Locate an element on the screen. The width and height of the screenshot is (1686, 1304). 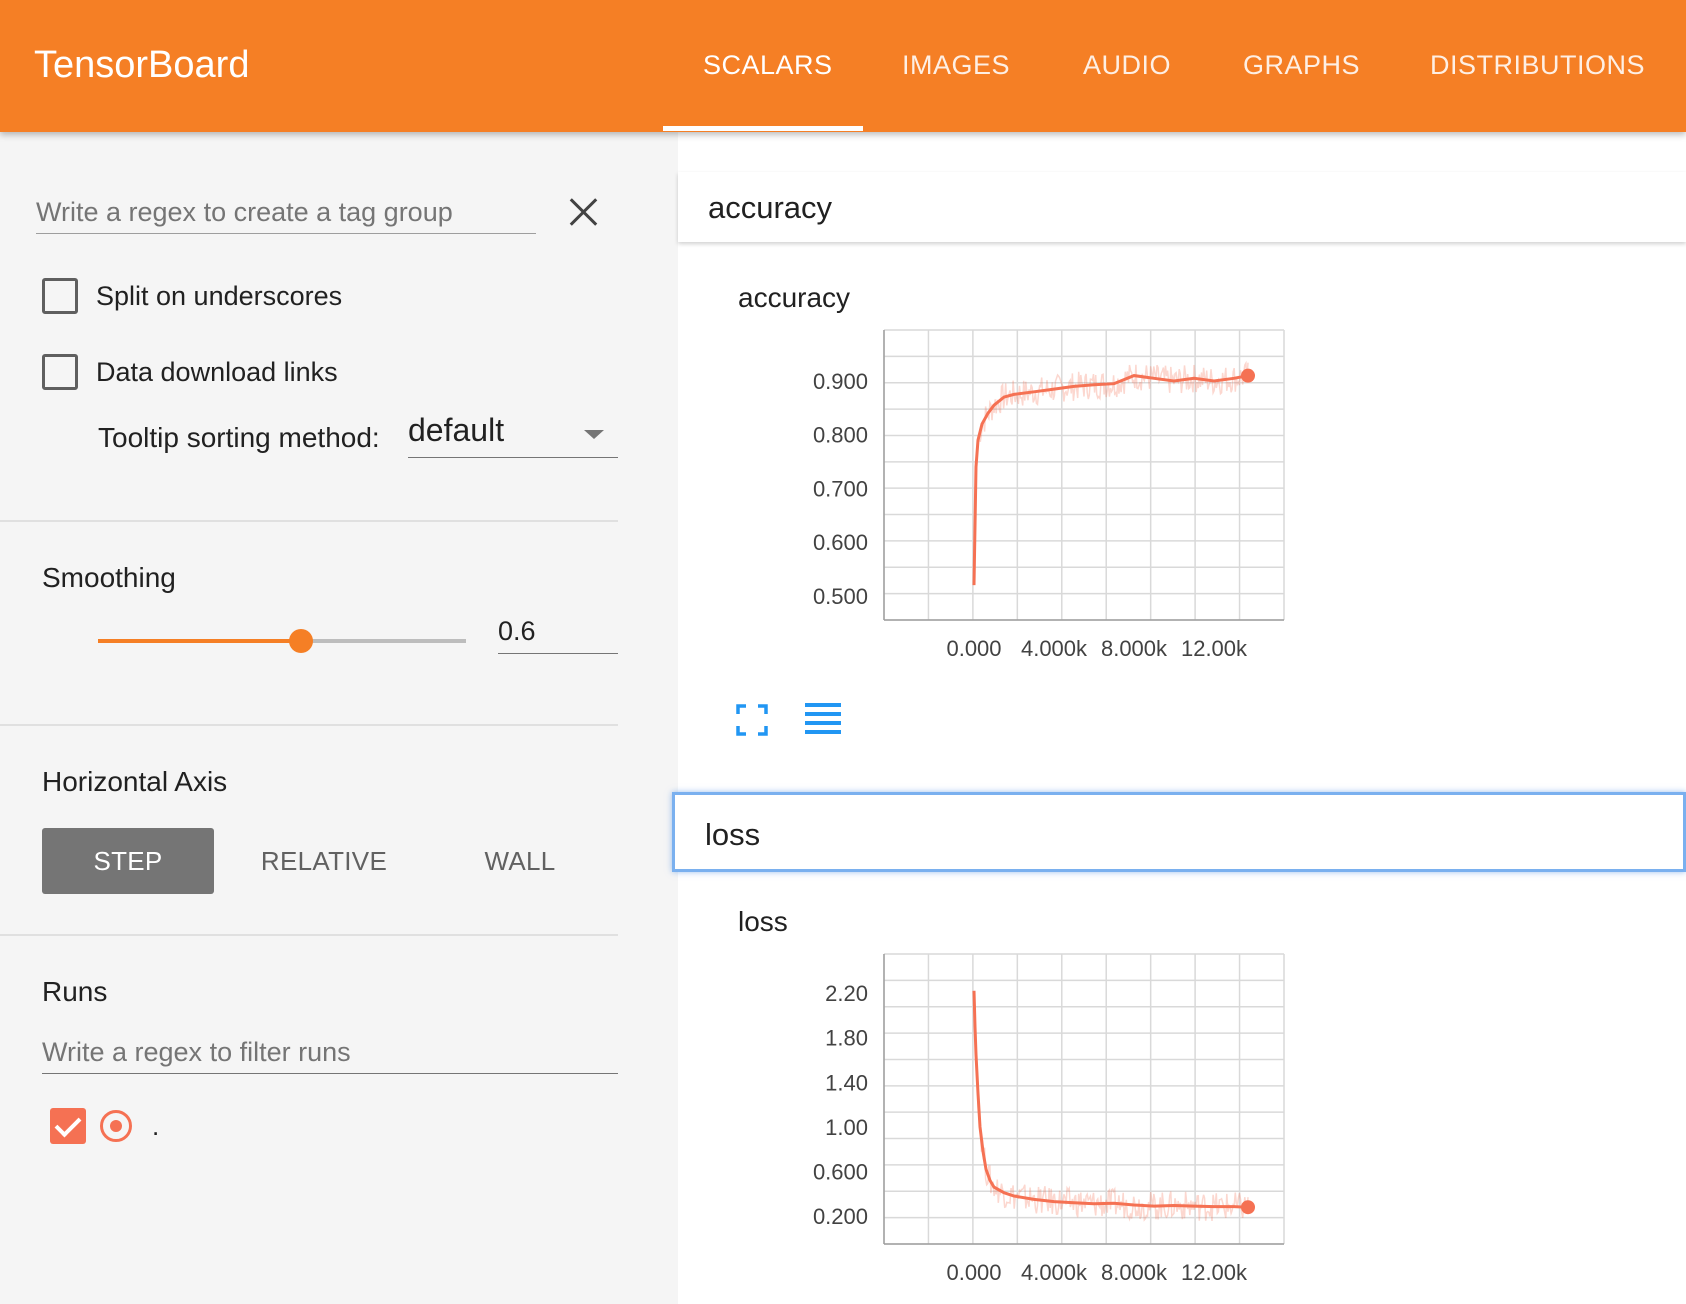
y-tick-label: 1.00 is located at coordinates (846, 1127).